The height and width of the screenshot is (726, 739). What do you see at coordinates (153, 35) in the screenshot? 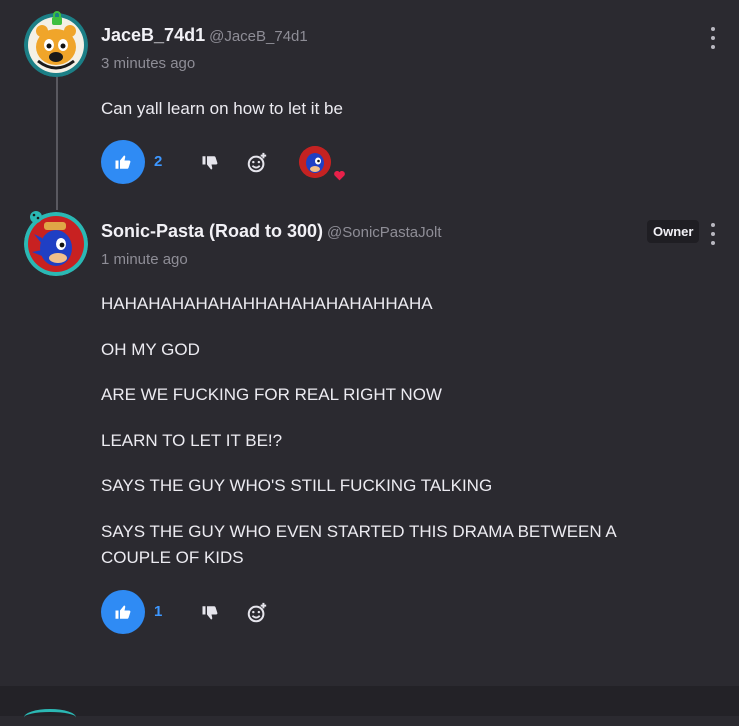
I see `username-text: JaceB_74d1` at bounding box center [153, 35].